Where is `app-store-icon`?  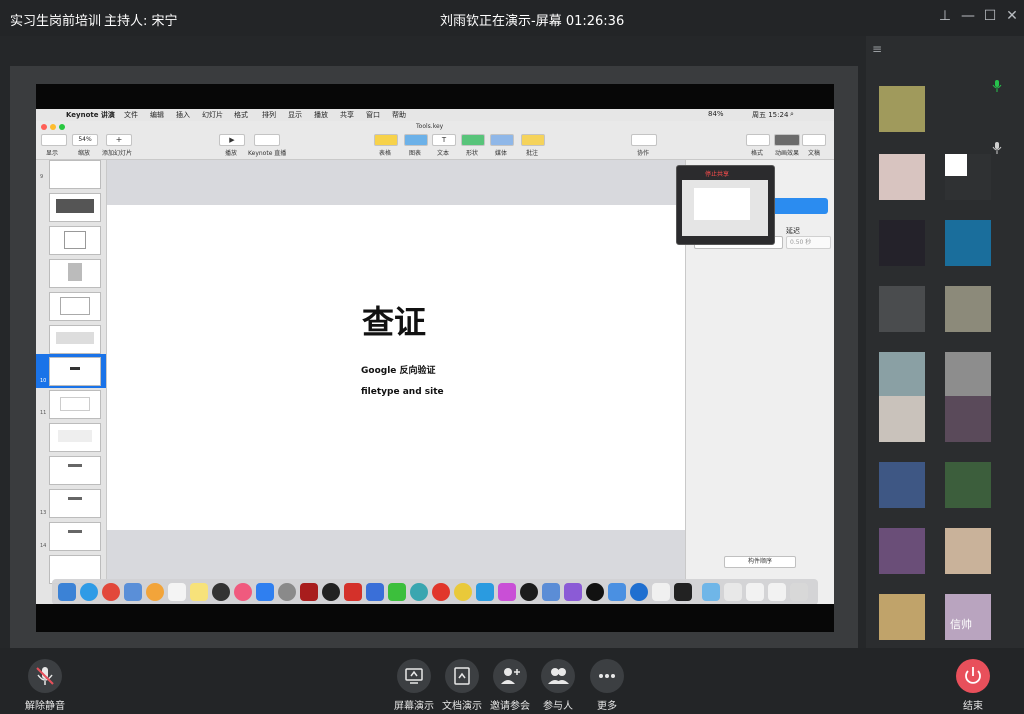 app-store-icon is located at coordinates (265, 592).